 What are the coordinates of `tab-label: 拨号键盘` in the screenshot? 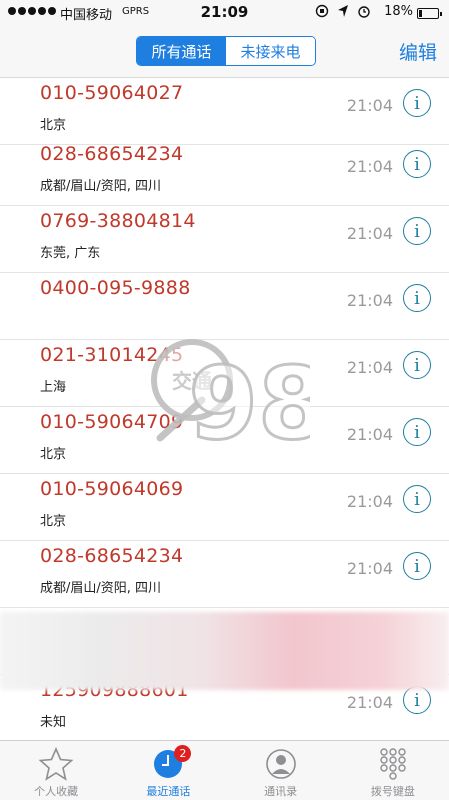 It's located at (392, 791).